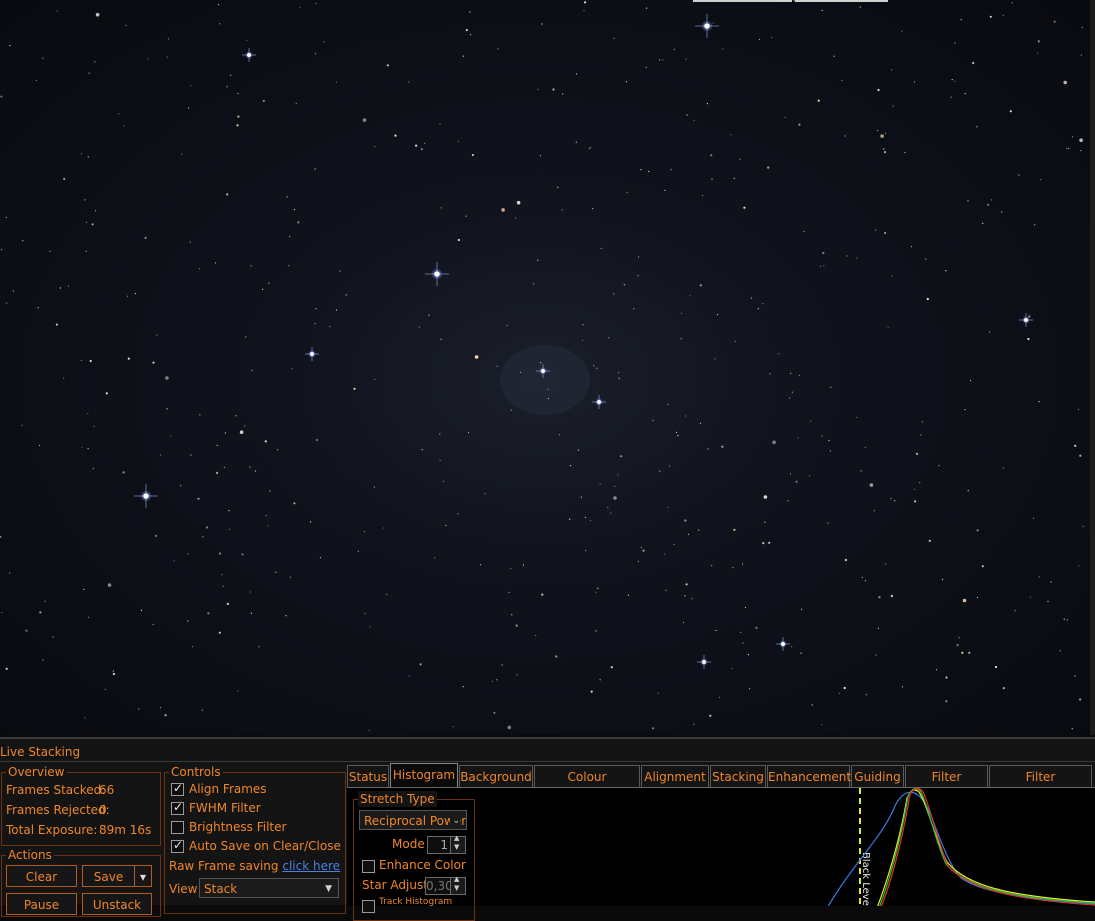  I want to click on pause-button: Pause, so click(41, 904).